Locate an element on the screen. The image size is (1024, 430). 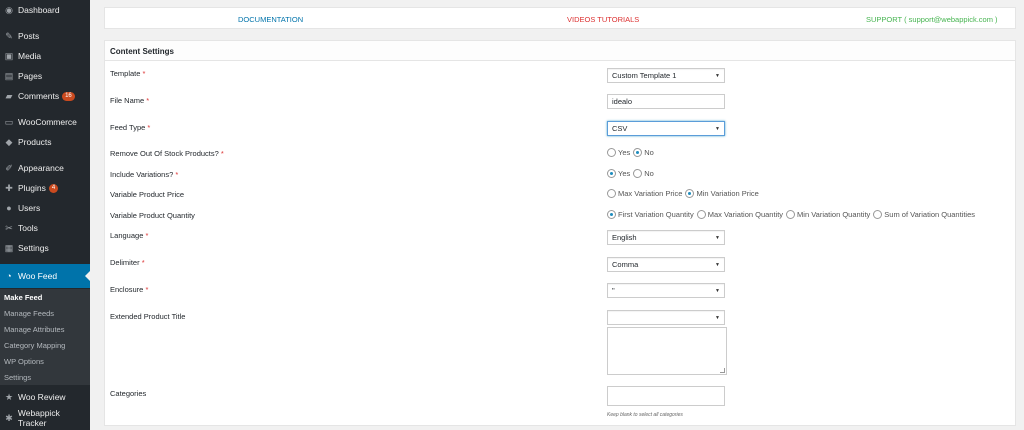
products-icon: ◆ is located at coordinates (9, 141).